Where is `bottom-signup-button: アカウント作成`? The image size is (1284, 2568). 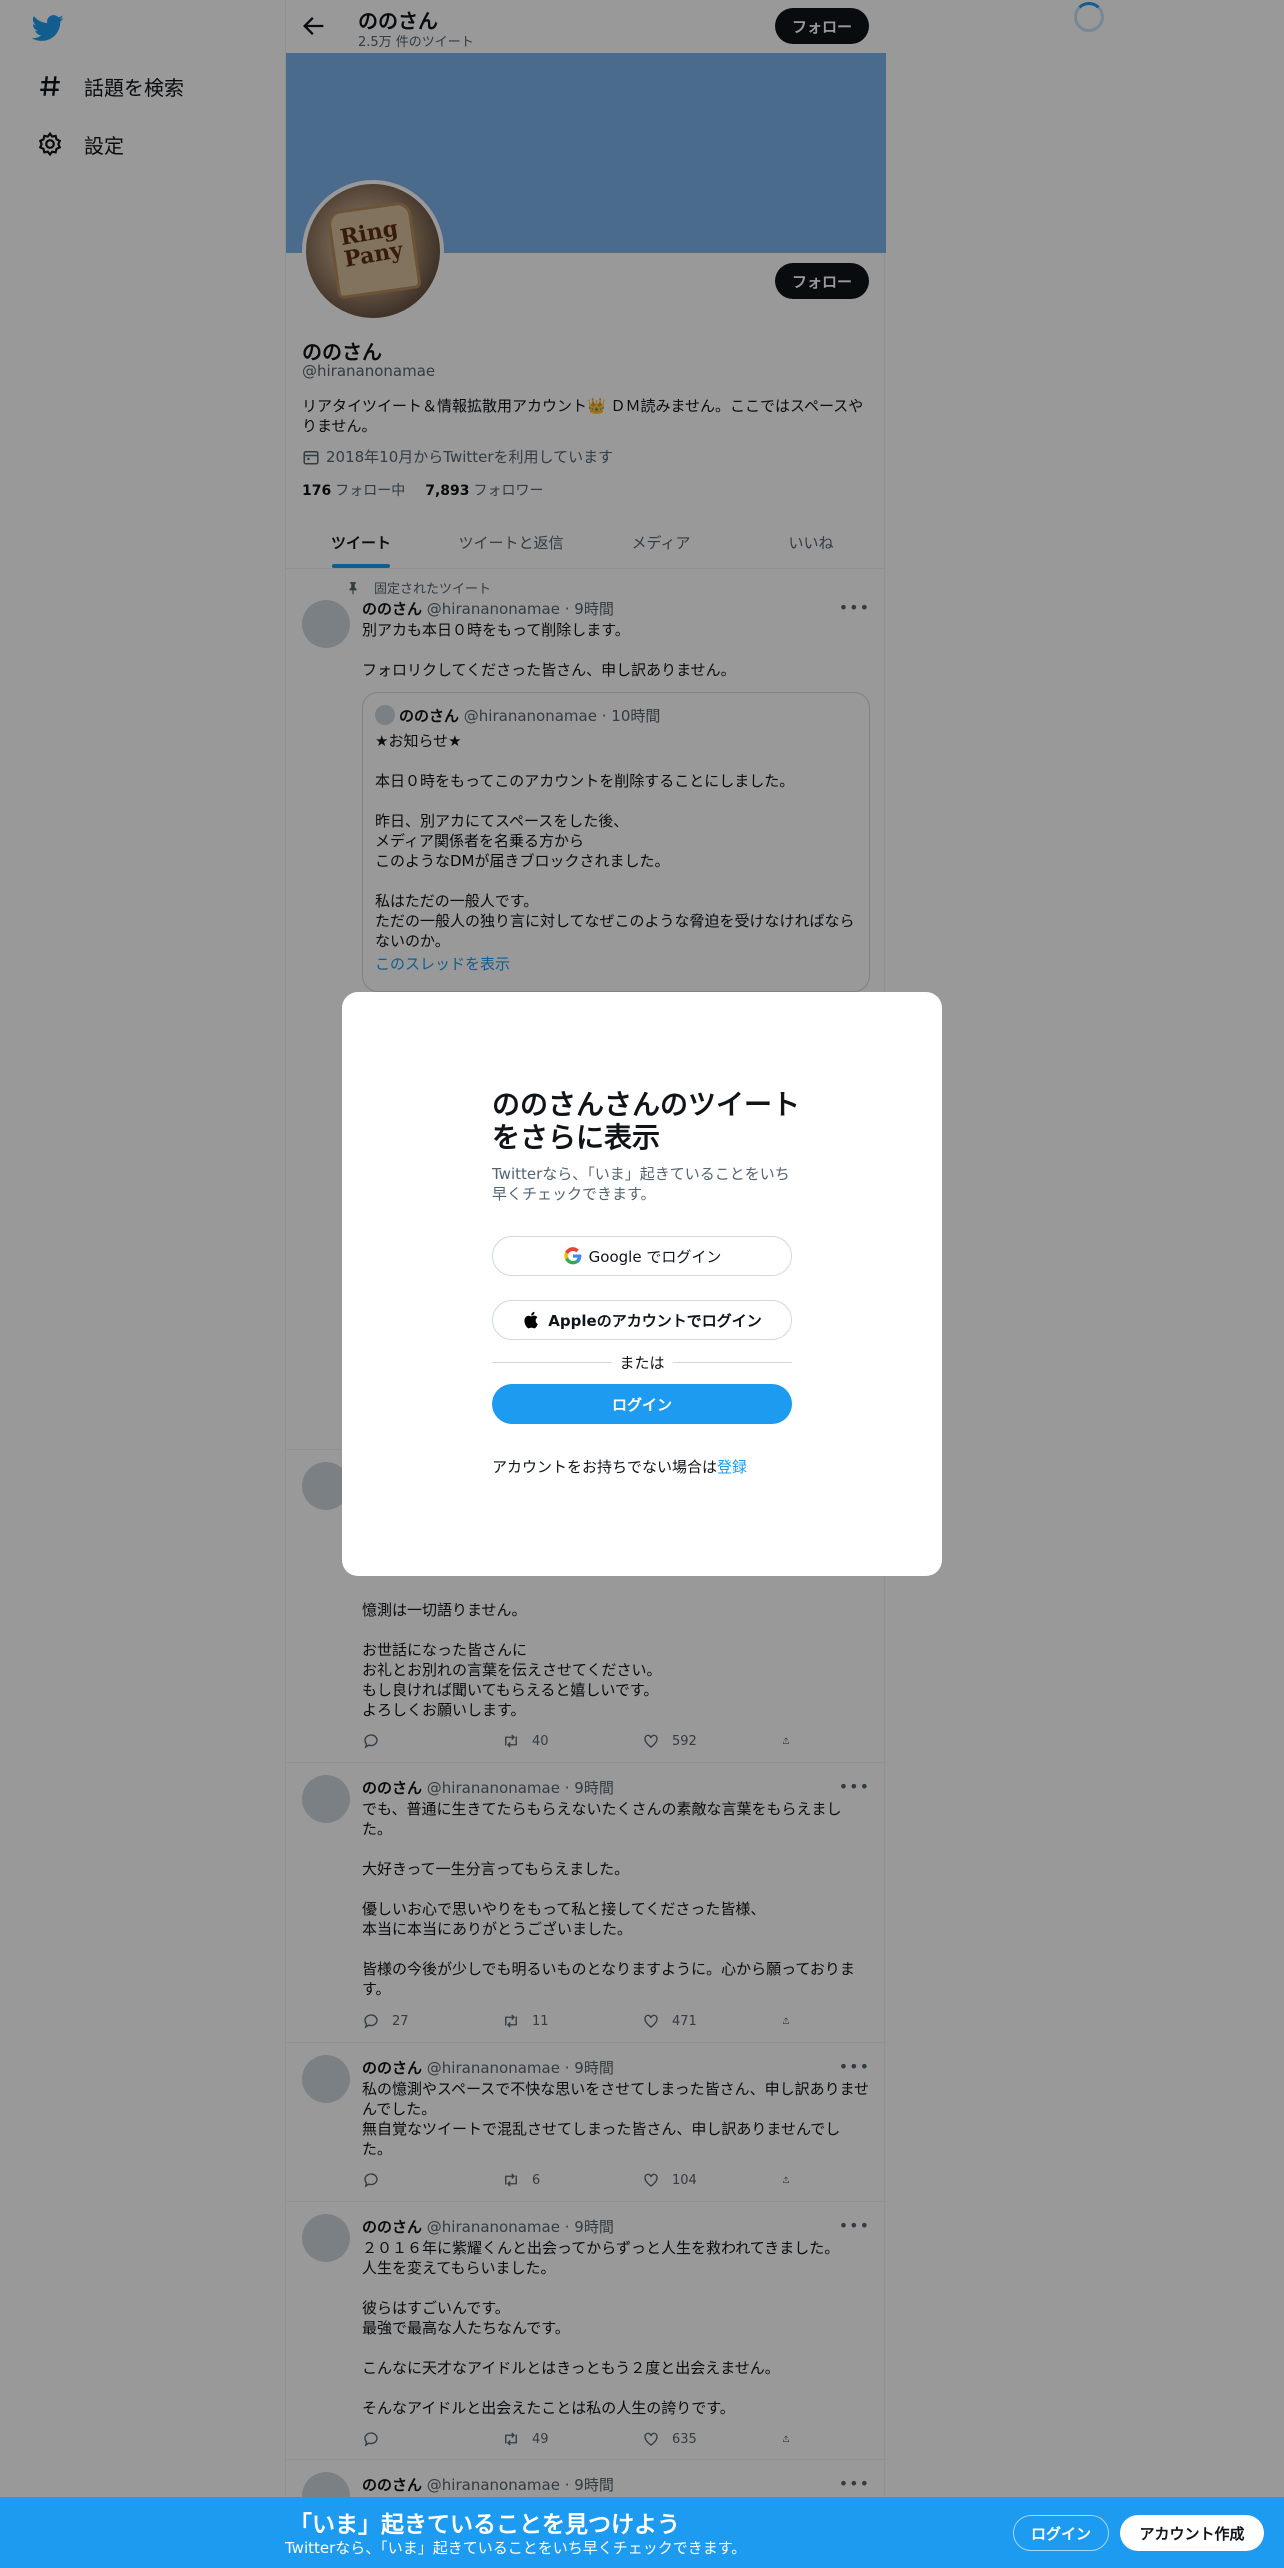 bottom-signup-button: アカウント作成 is located at coordinates (1192, 2533).